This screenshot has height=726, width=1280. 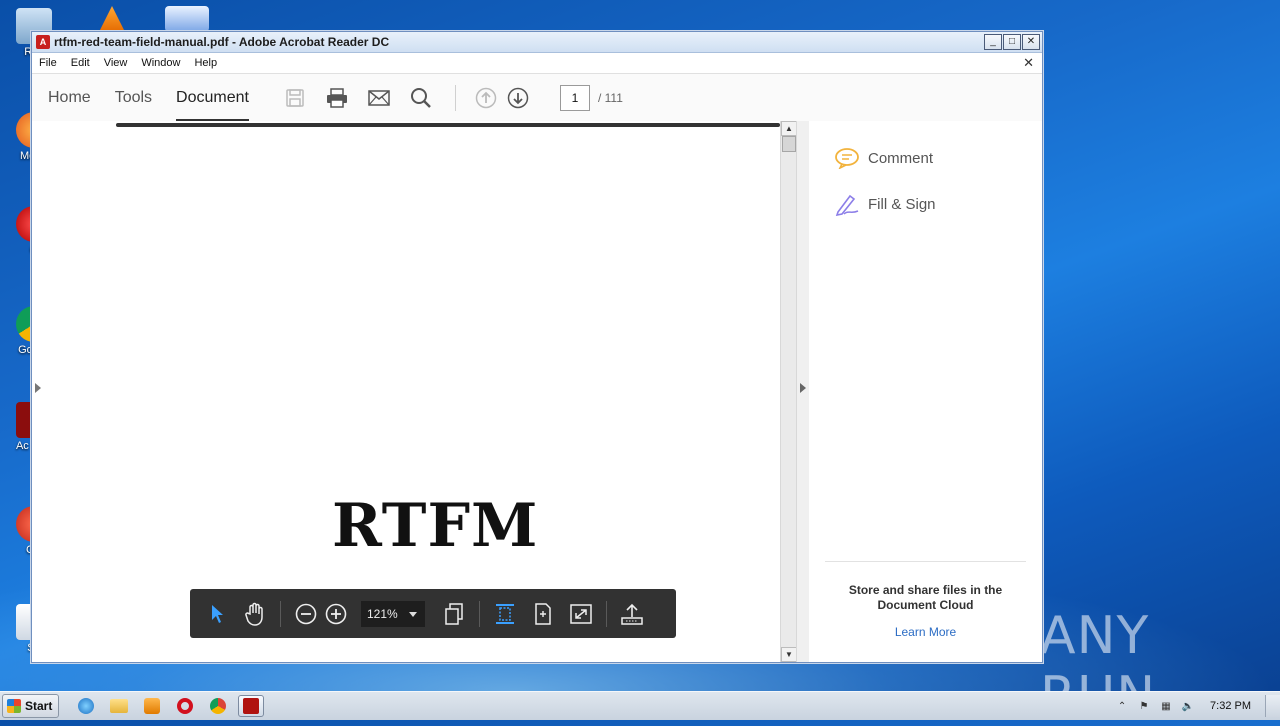 I want to click on page-total: / 111, so click(x=610, y=98).